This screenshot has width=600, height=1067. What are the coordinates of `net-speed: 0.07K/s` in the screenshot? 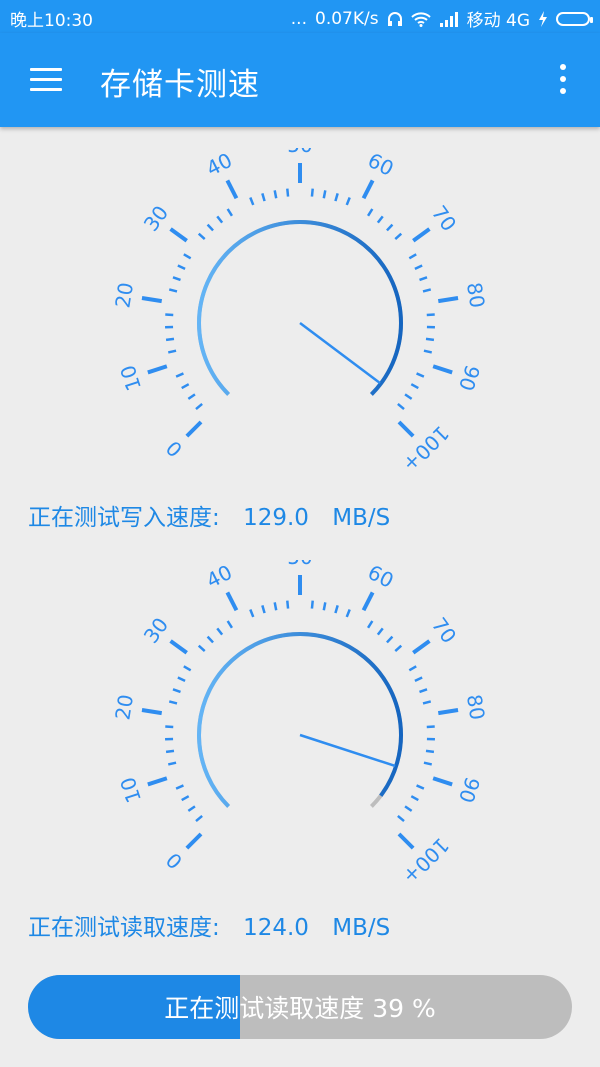 It's located at (347, 18).